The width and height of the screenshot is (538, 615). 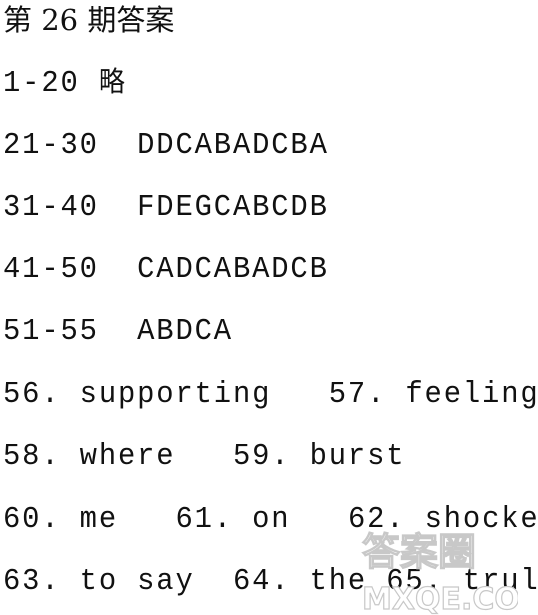 I want to click on answer-line: 1-20 略, so click(x=65, y=83).